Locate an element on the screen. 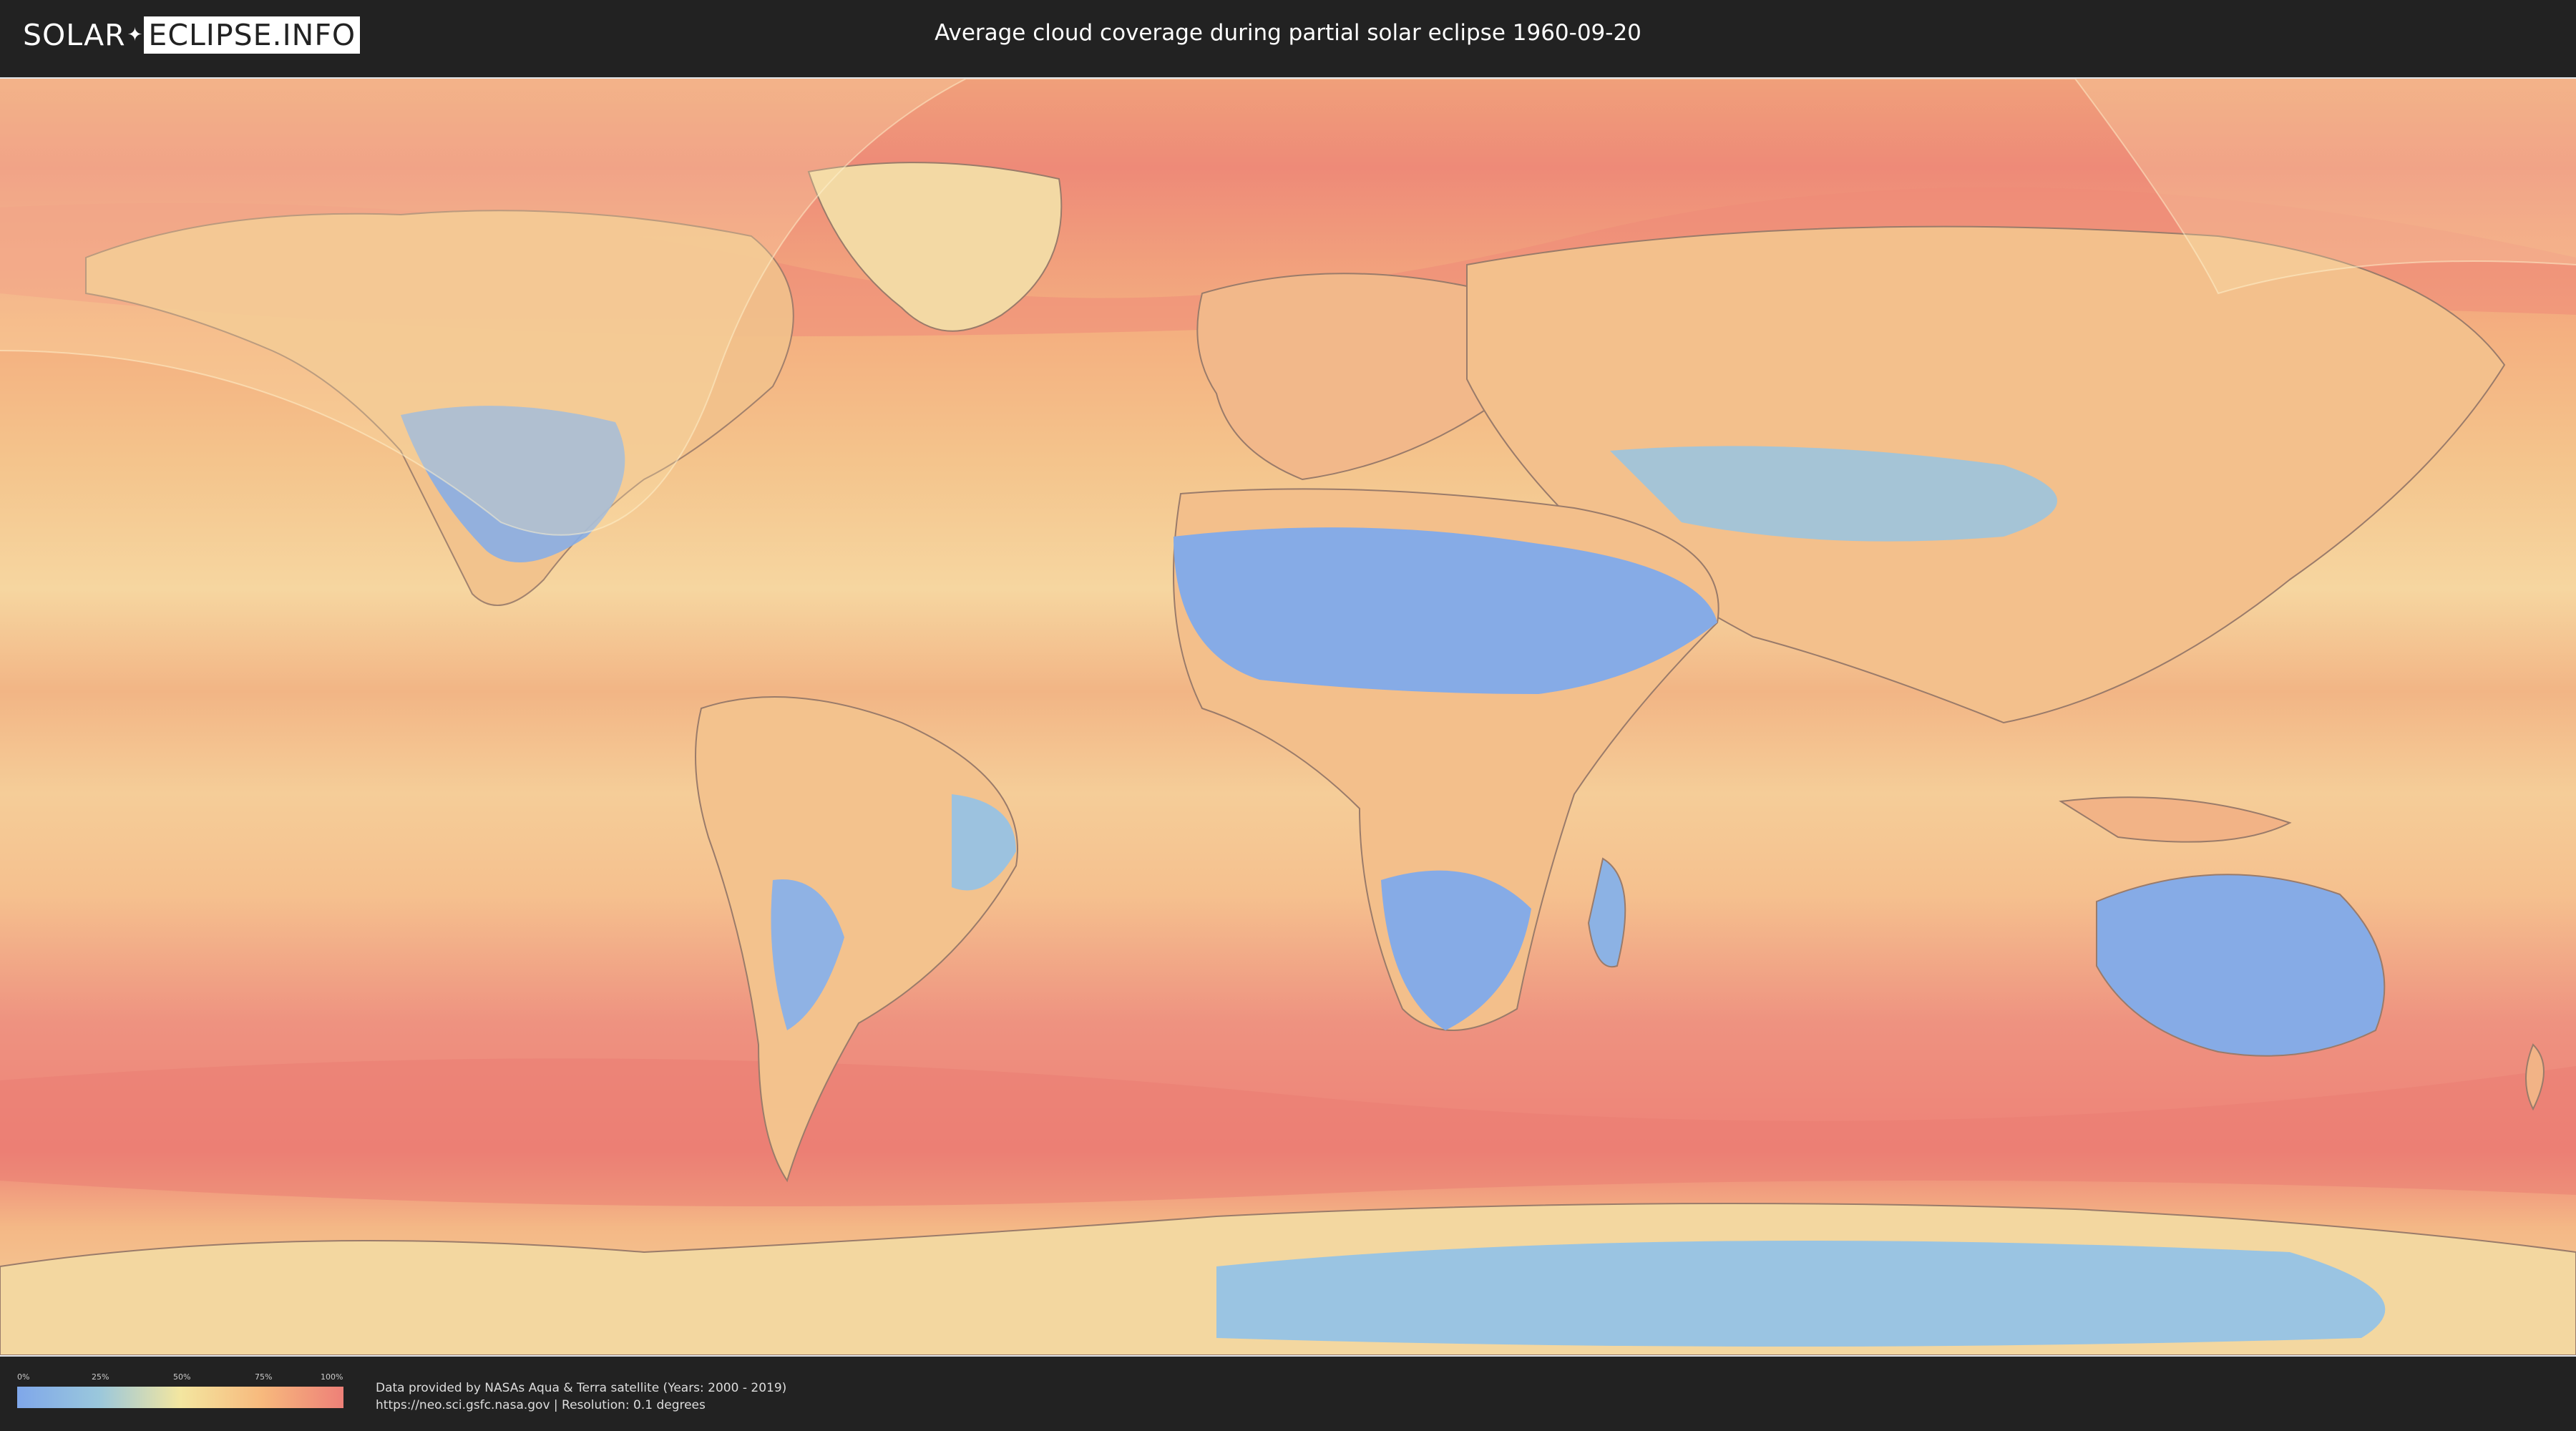 This screenshot has height=1431, width=2576. legend-ticks: 0% 25% 50% 75% 100% is located at coordinates (180, 1378).